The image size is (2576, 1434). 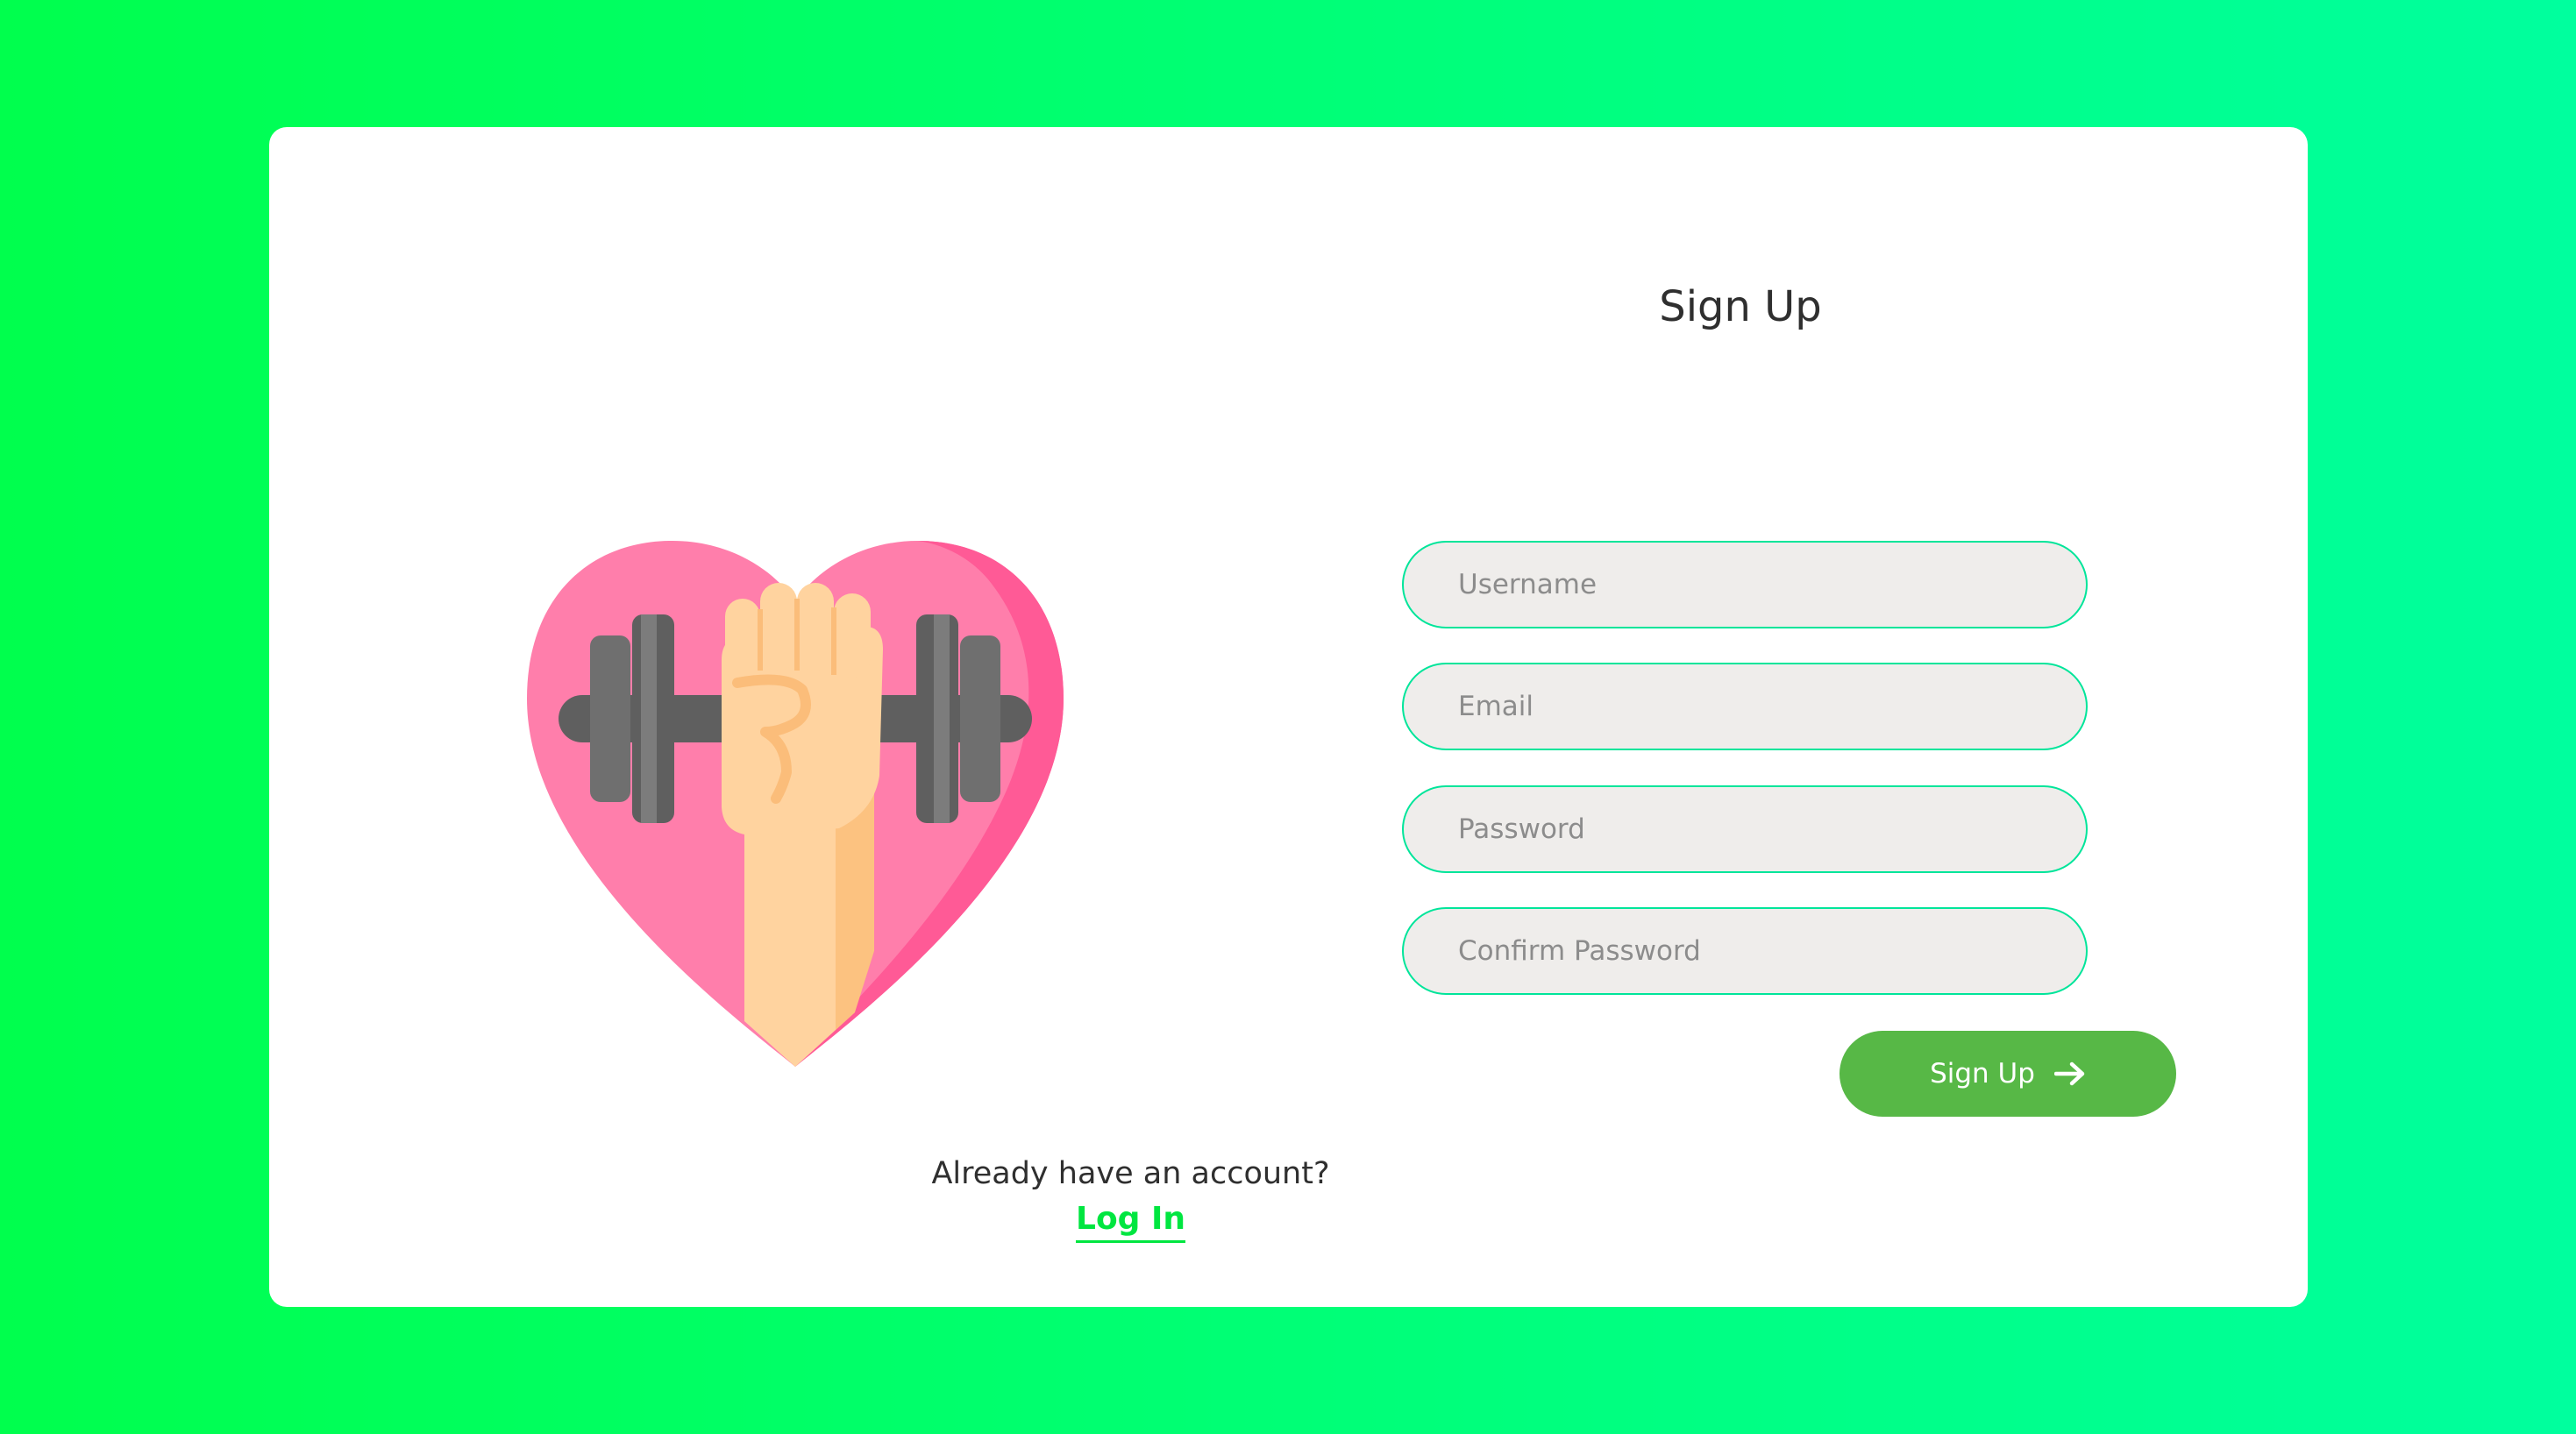 What do you see at coordinates (942, 718) in the screenshot?
I see `dumbbell-plate-right-highlight` at bounding box center [942, 718].